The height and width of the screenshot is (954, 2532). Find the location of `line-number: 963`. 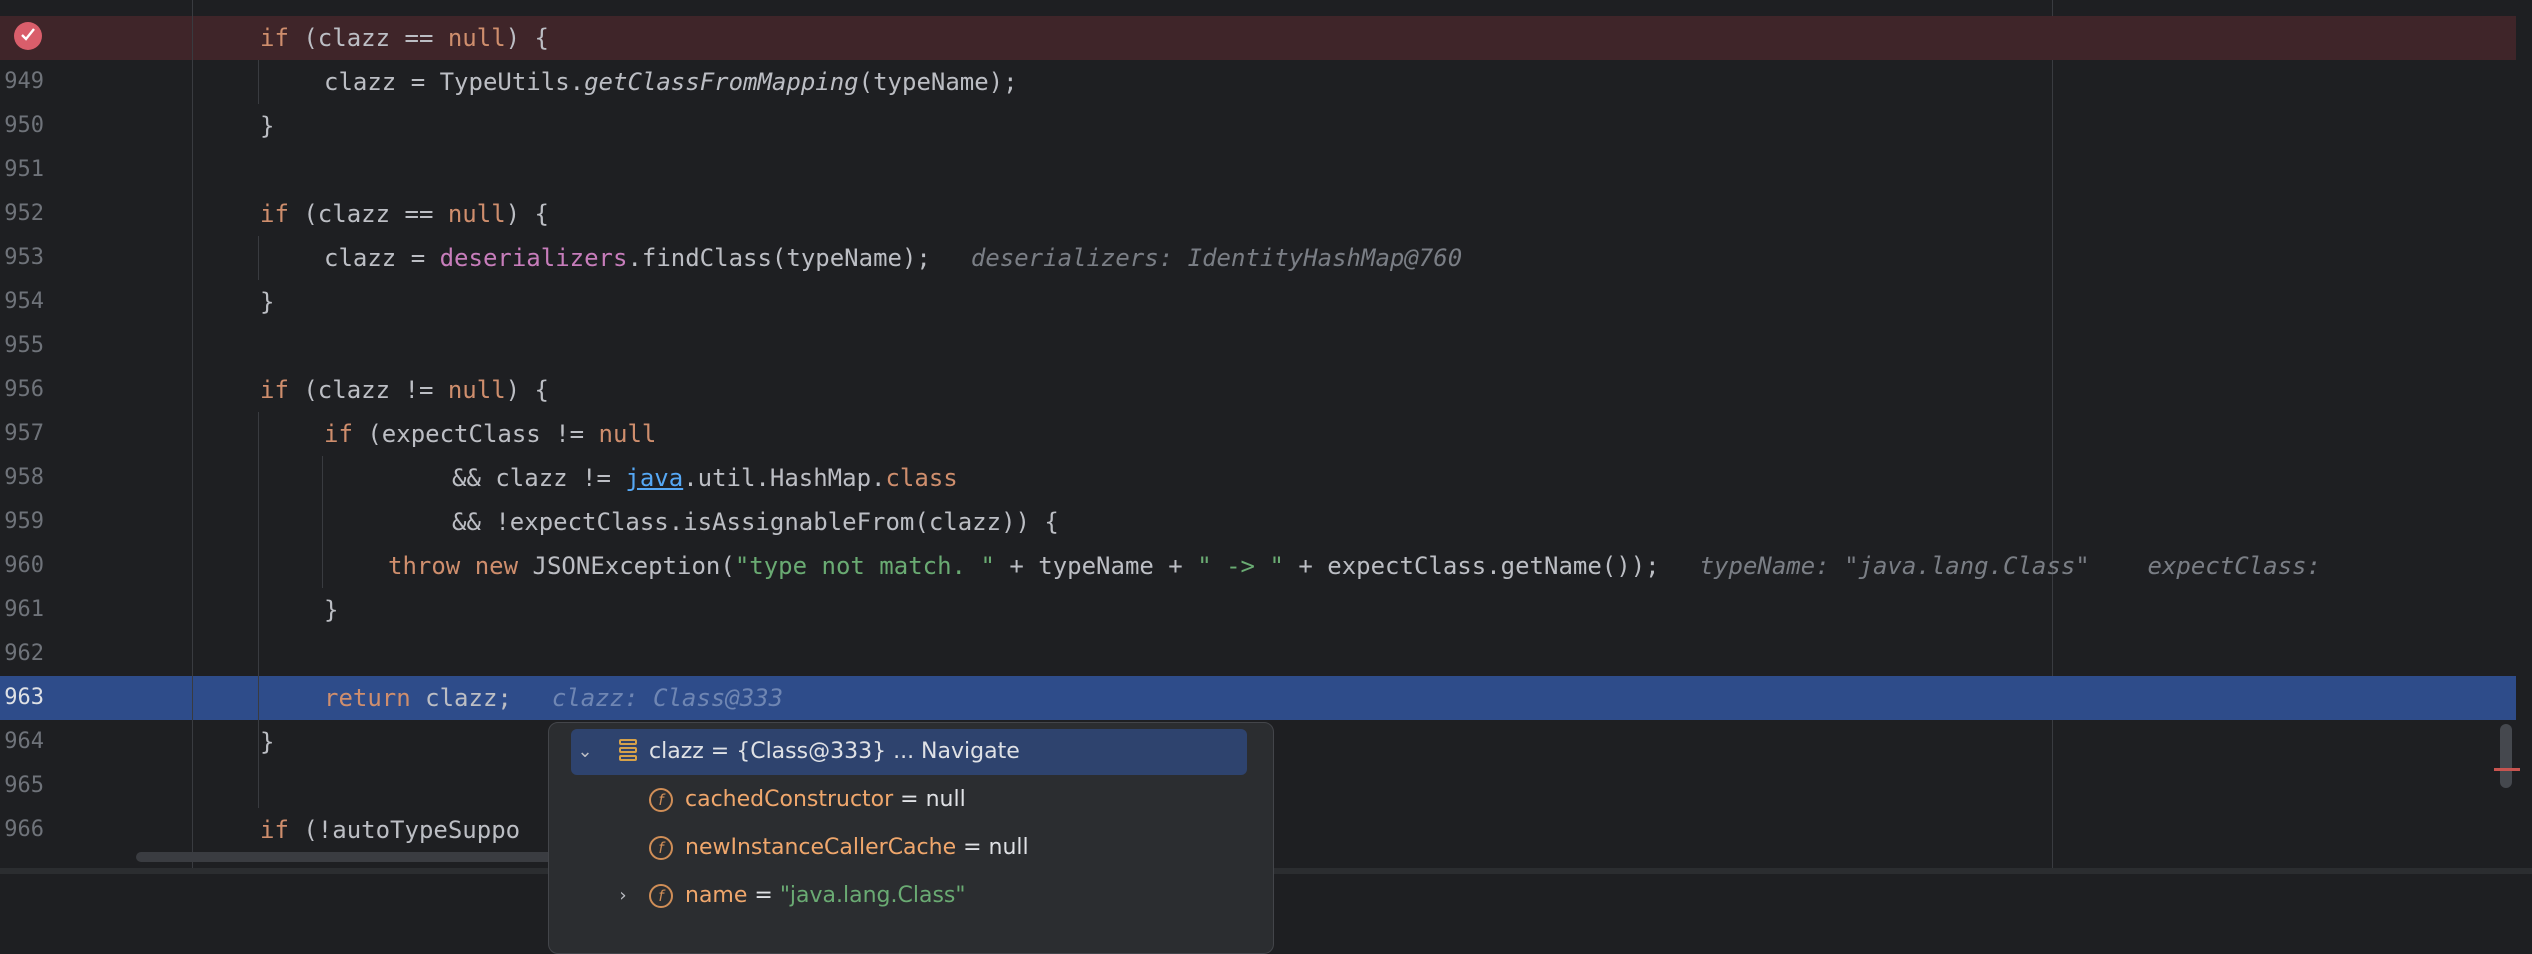

line-number: 963 is located at coordinates (24, 697).